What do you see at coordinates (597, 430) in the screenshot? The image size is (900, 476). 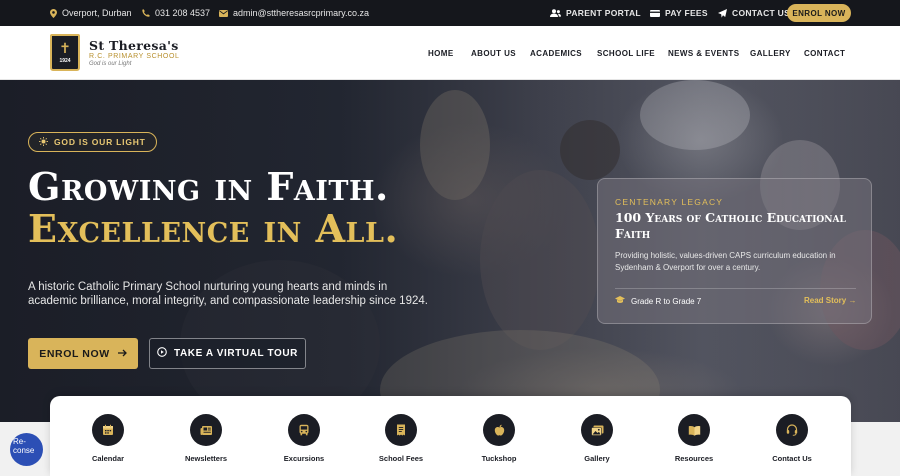 I see `images-icon` at bounding box center [597, 430].